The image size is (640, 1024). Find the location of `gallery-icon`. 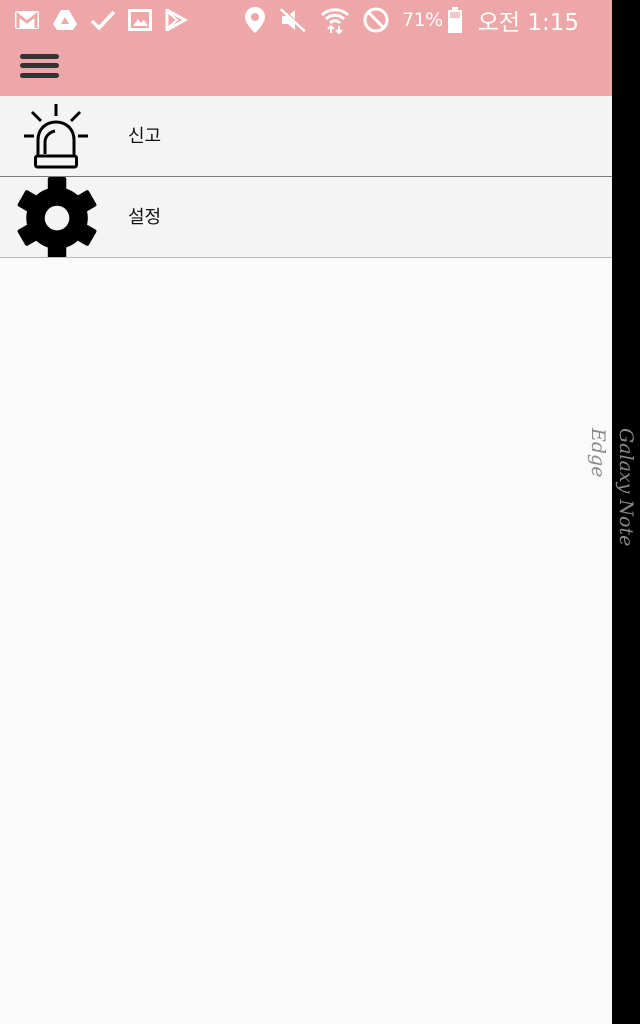

gallery-icon is located at coordinates (140, 20).